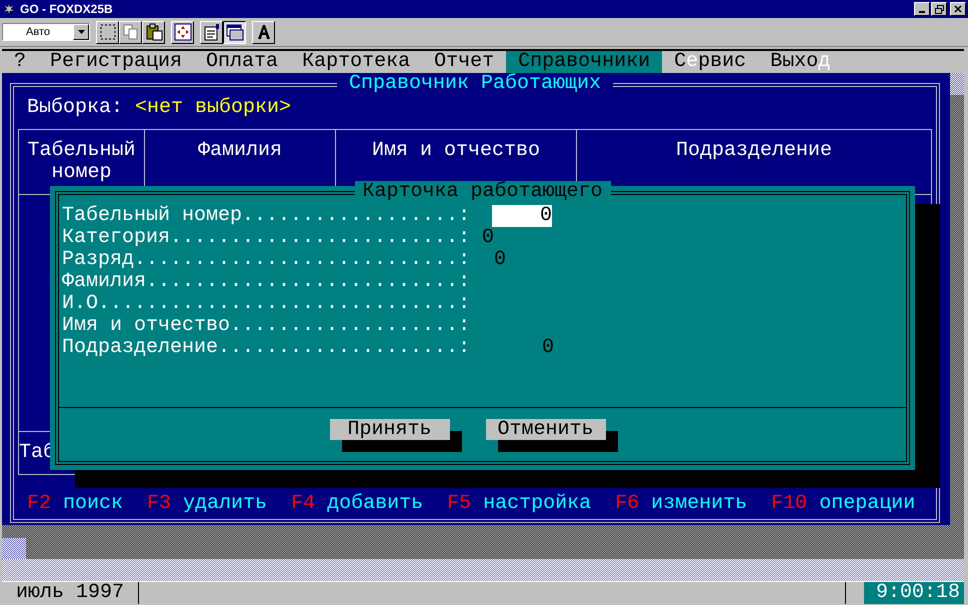 The image size is (968, 605). Describe the element at coordinates (225, 504) in the screenshot. I see `function-key-action: удалить` at that location.